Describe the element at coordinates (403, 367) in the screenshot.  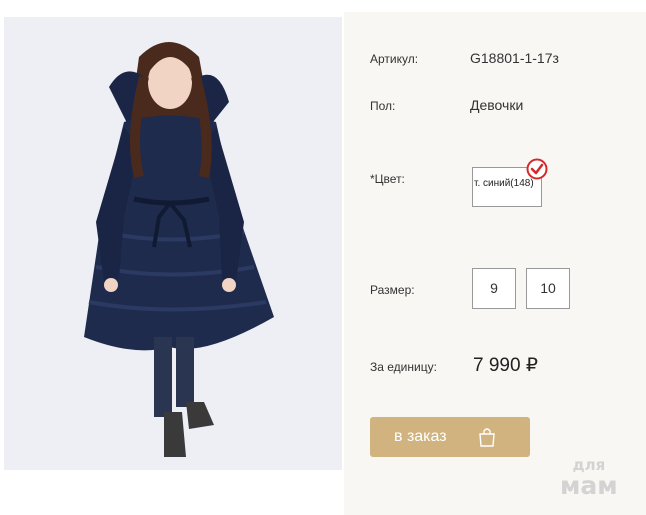
I see `price-label: За единицу:` at that location.